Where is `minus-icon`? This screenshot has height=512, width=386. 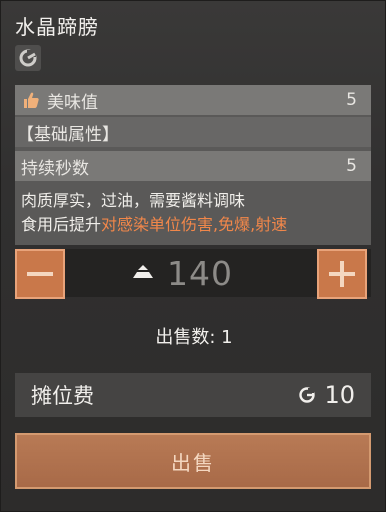 minus-icon is located at coordinates (40, 274).